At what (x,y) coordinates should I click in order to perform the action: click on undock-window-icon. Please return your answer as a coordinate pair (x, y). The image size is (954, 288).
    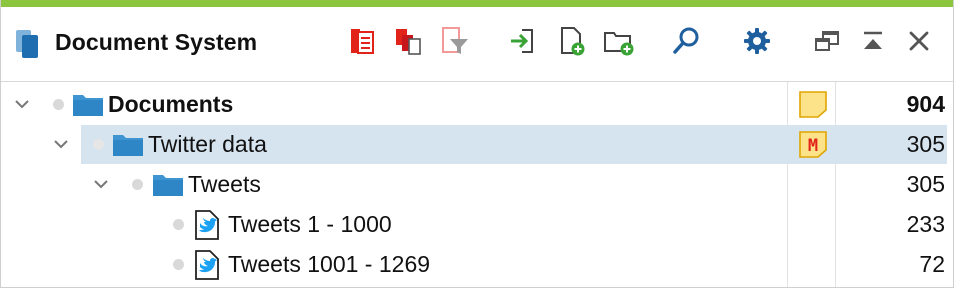
    Looking at the image, I should click on (827, 41).